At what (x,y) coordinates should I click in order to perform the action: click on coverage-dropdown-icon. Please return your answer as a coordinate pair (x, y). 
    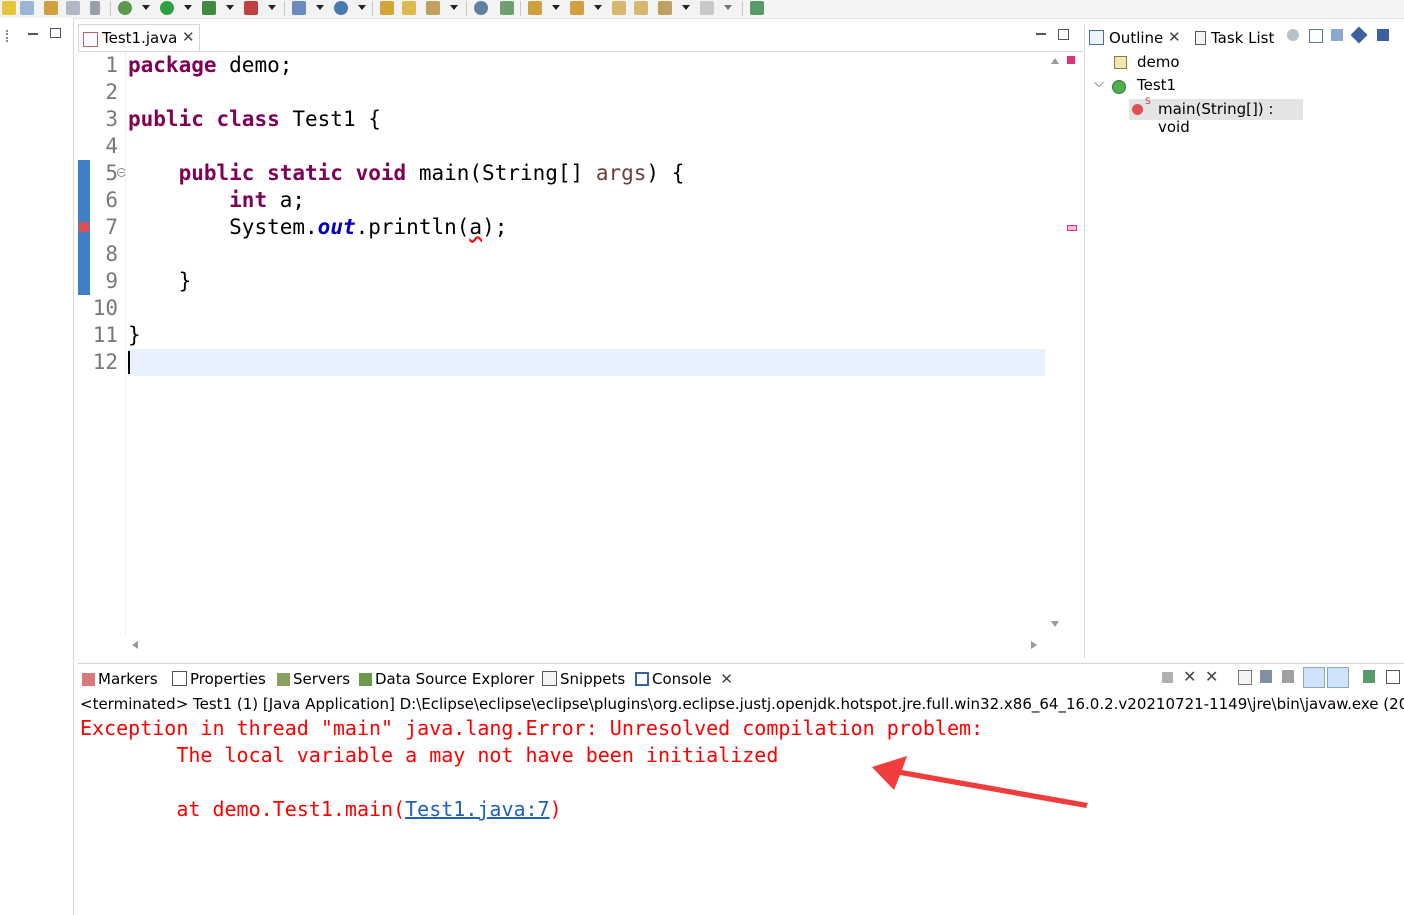
    Looking at the image, I should click on (230, 7).